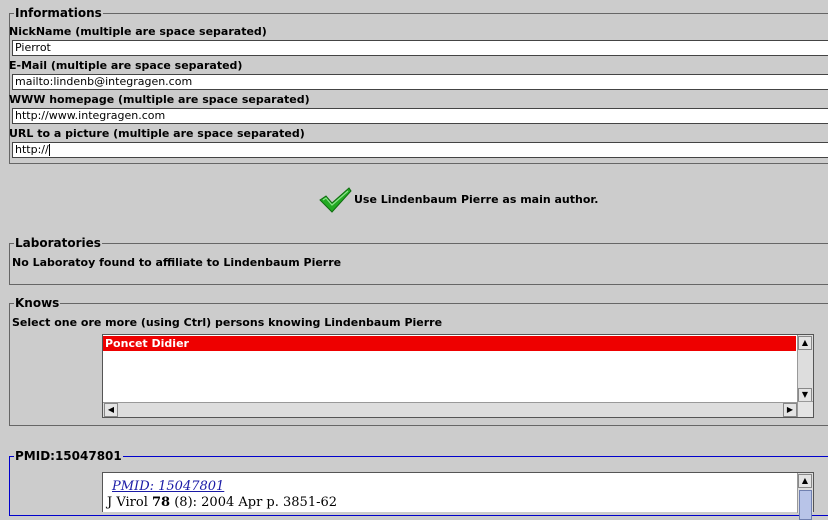 The width and height of the screenshot is (828, 520). I want to click on scroll-thumb, so click(805, 505).